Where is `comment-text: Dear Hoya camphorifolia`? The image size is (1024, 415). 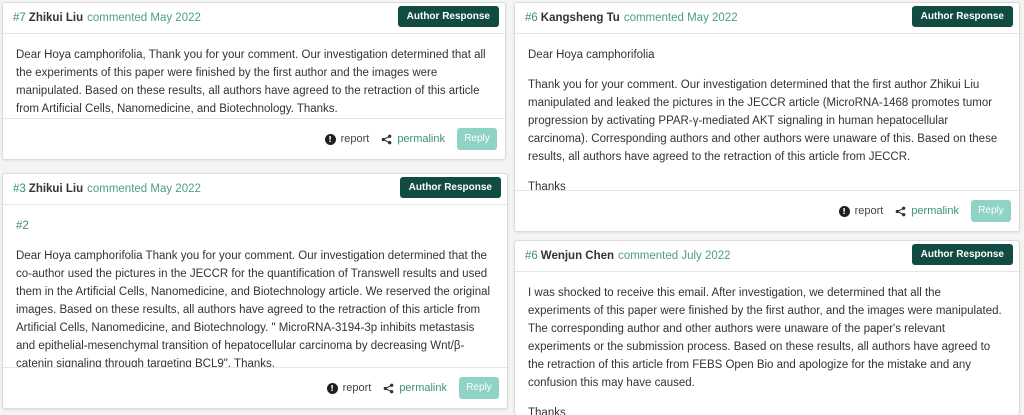
comment-text: Dear Hoya camphorifolia is located at coordinates (591, 55).